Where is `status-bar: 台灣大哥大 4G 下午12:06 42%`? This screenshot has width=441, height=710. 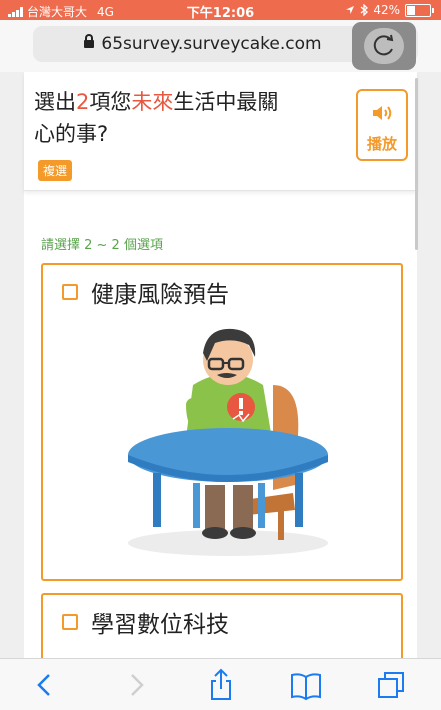
status-bar: 台灣大哥大 4G 下午12:06 42% is located at coordinates (220, 10).